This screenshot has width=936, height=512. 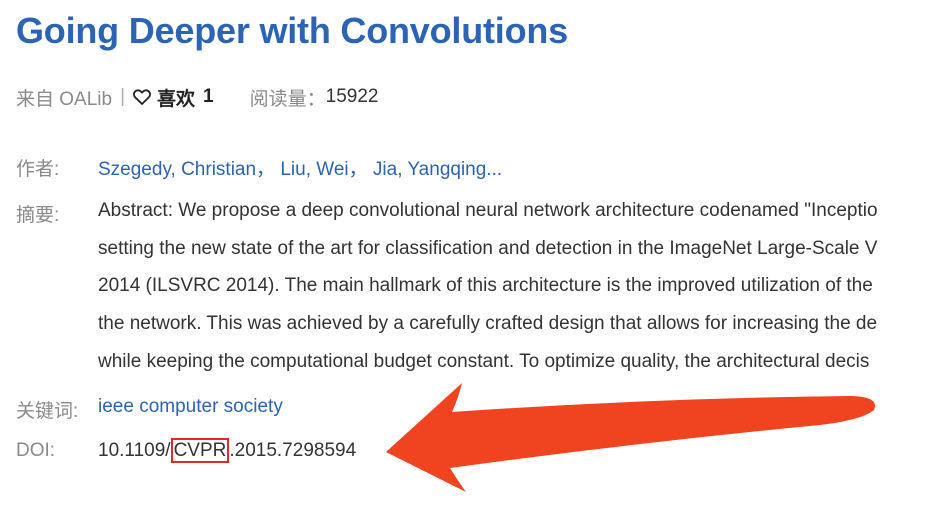 I want to click on arrow-annotation-icon, so click(x=631, y=437).